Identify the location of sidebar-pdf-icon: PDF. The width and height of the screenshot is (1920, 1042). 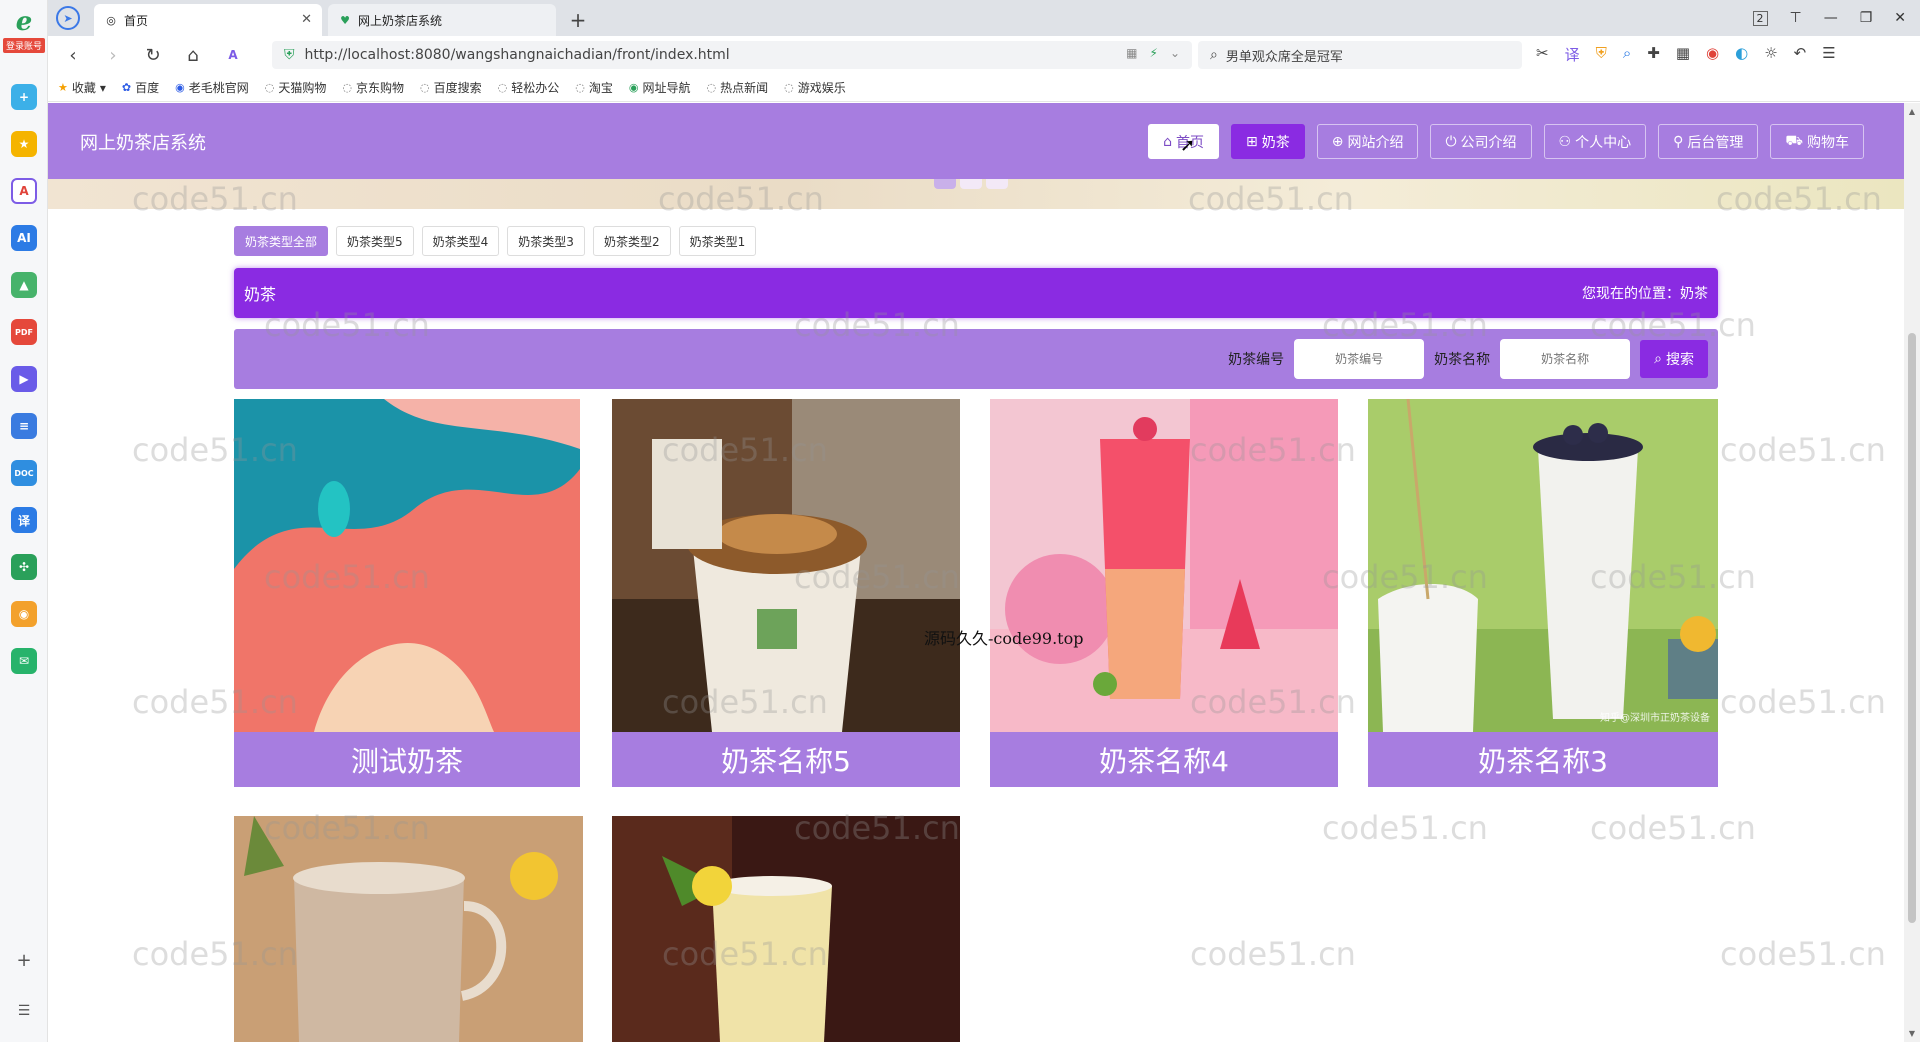
(24, 332).